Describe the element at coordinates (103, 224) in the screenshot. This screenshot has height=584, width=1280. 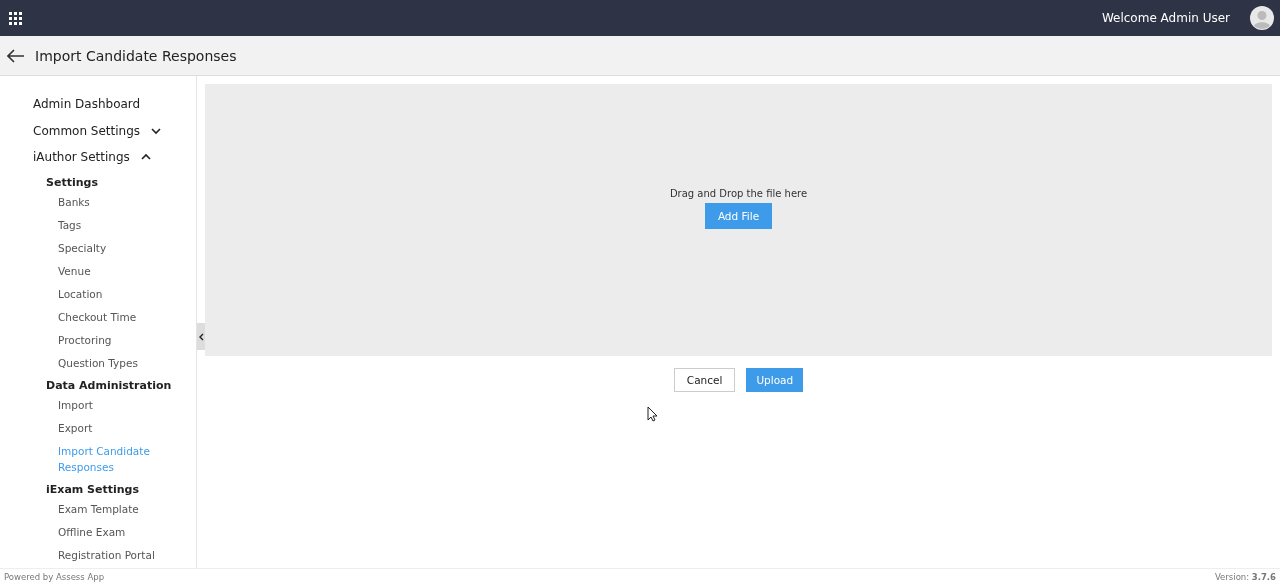
I see `sidebar-item: Tags` at that location.